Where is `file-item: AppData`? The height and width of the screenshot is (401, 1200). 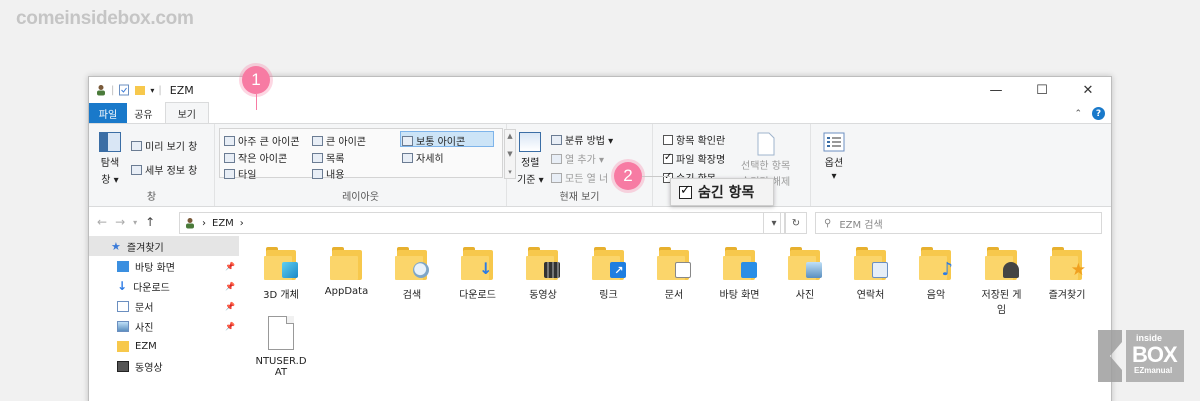 file-item: AppData is located at coordinates (347, 271).